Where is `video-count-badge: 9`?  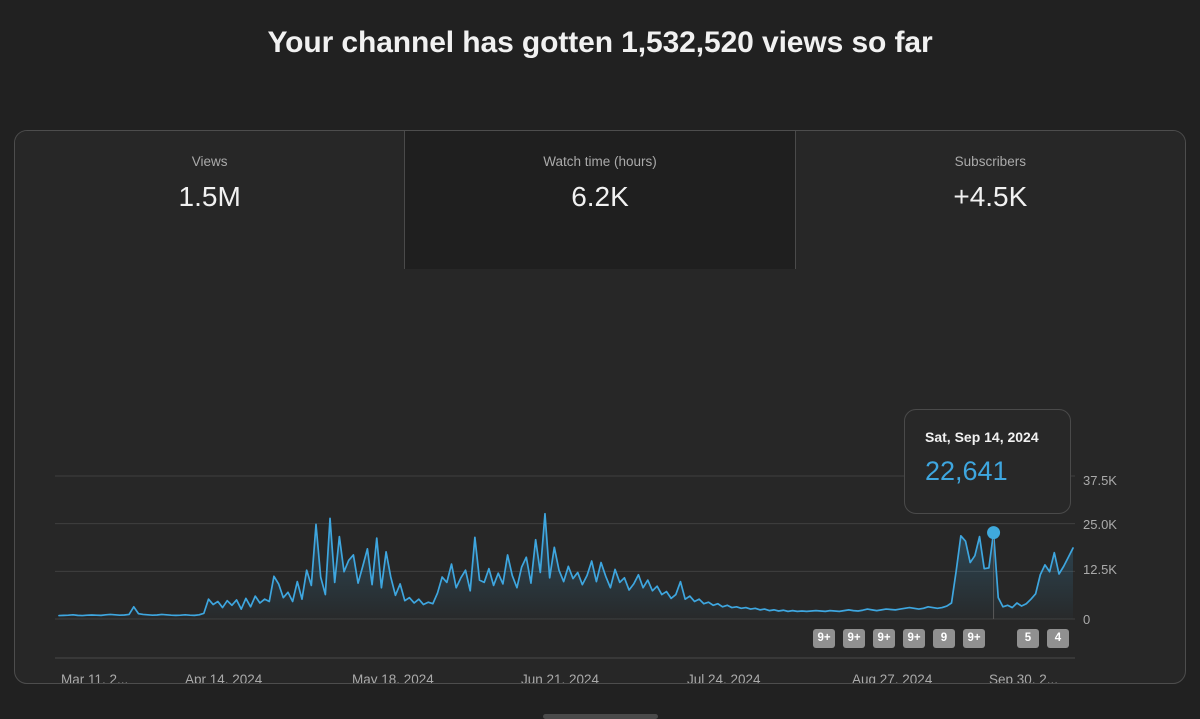 video-count-badge: 9 is located at coordinates (944, 638).